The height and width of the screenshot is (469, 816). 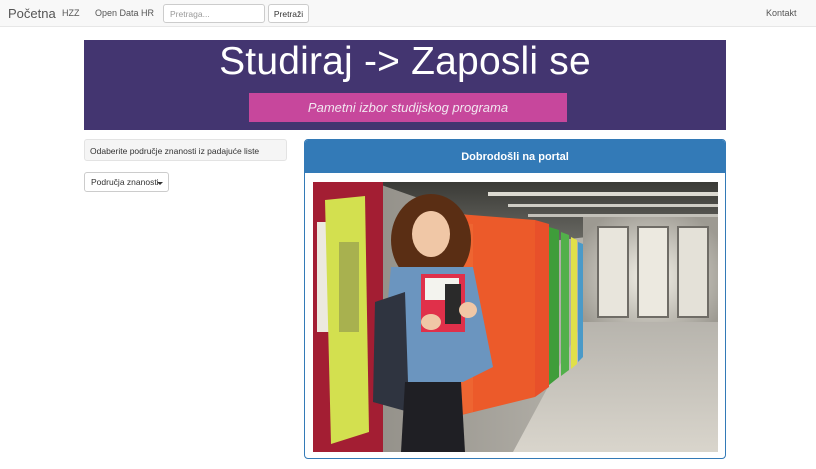 I want to click on nav-brand-home-link: Početna, so click(x=32, y=13).